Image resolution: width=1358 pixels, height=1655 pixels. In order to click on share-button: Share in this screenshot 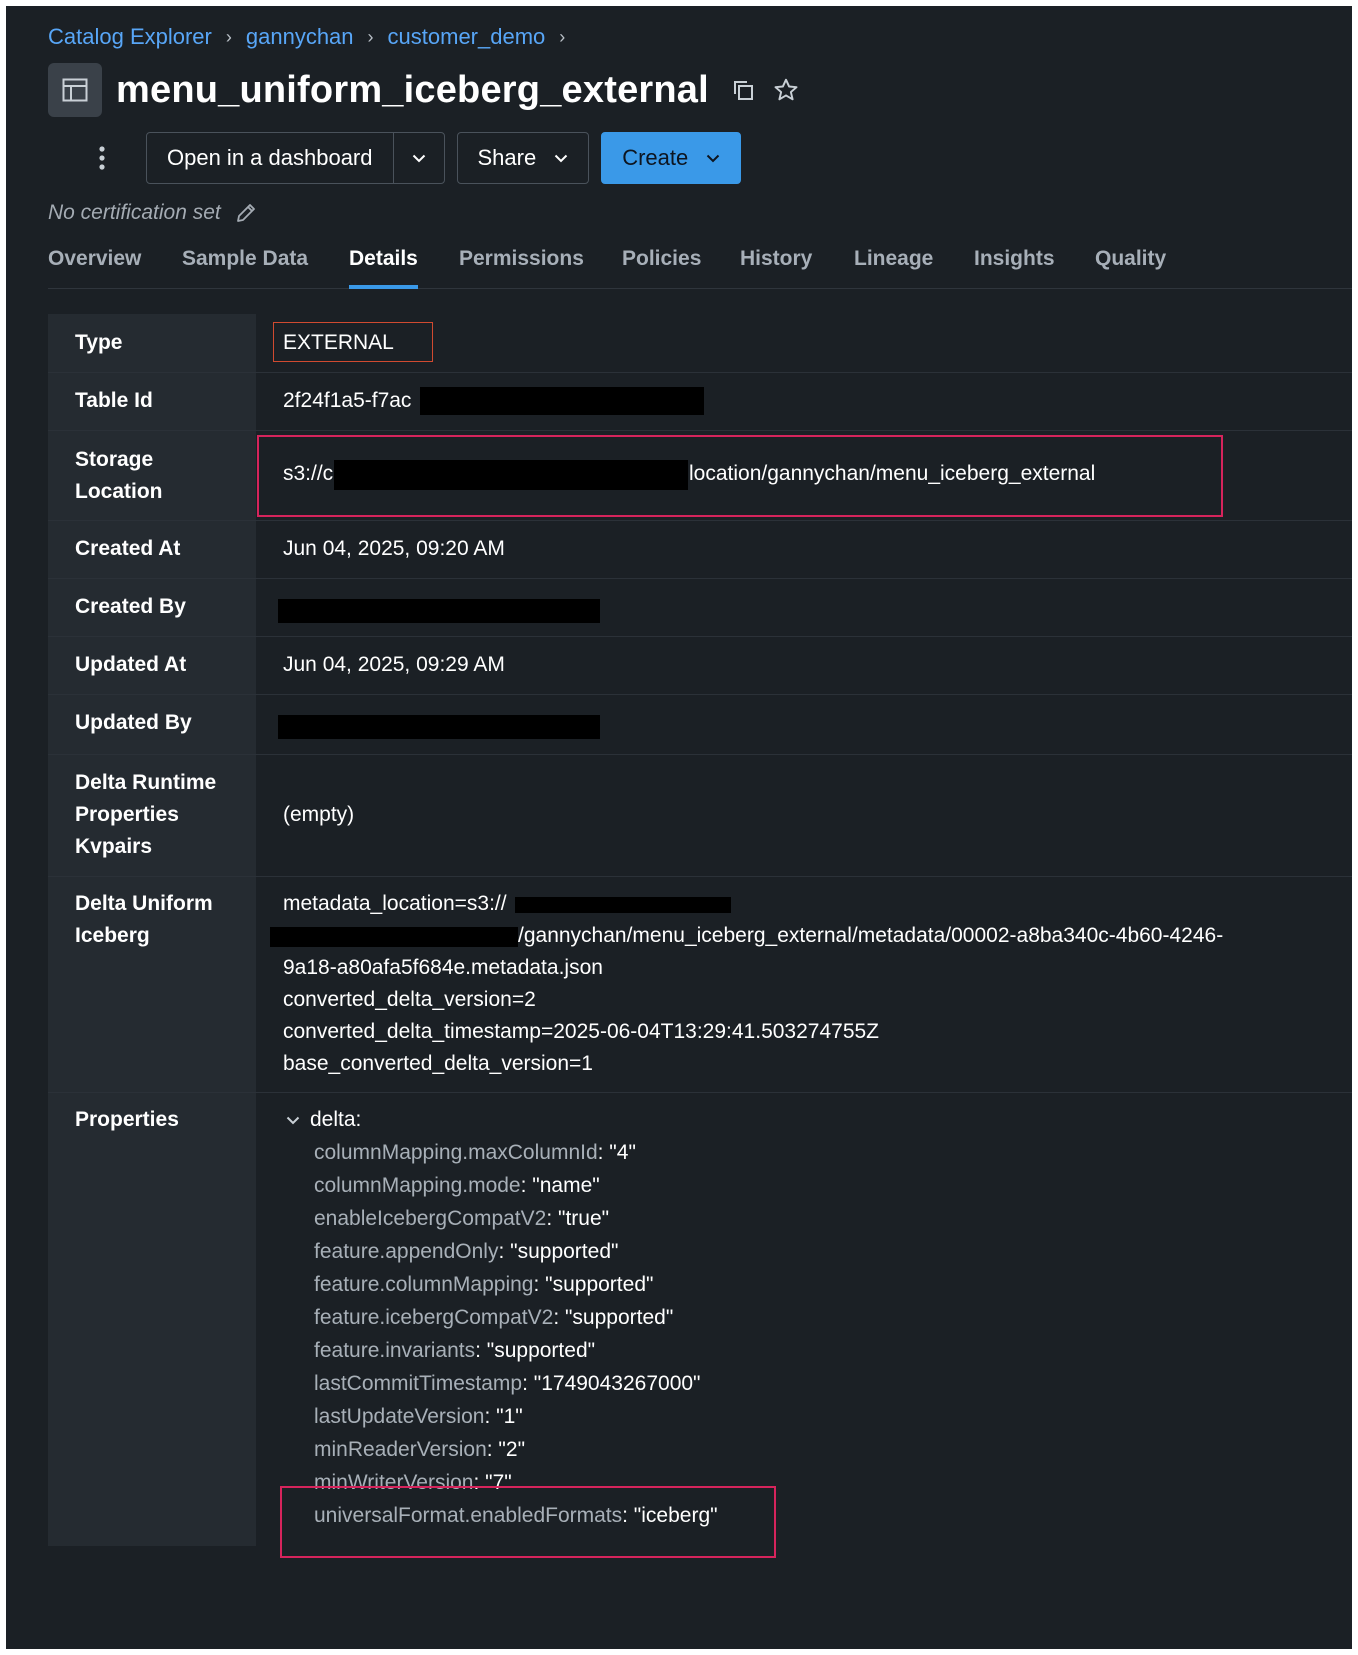, I will do `click(523, 158)`.